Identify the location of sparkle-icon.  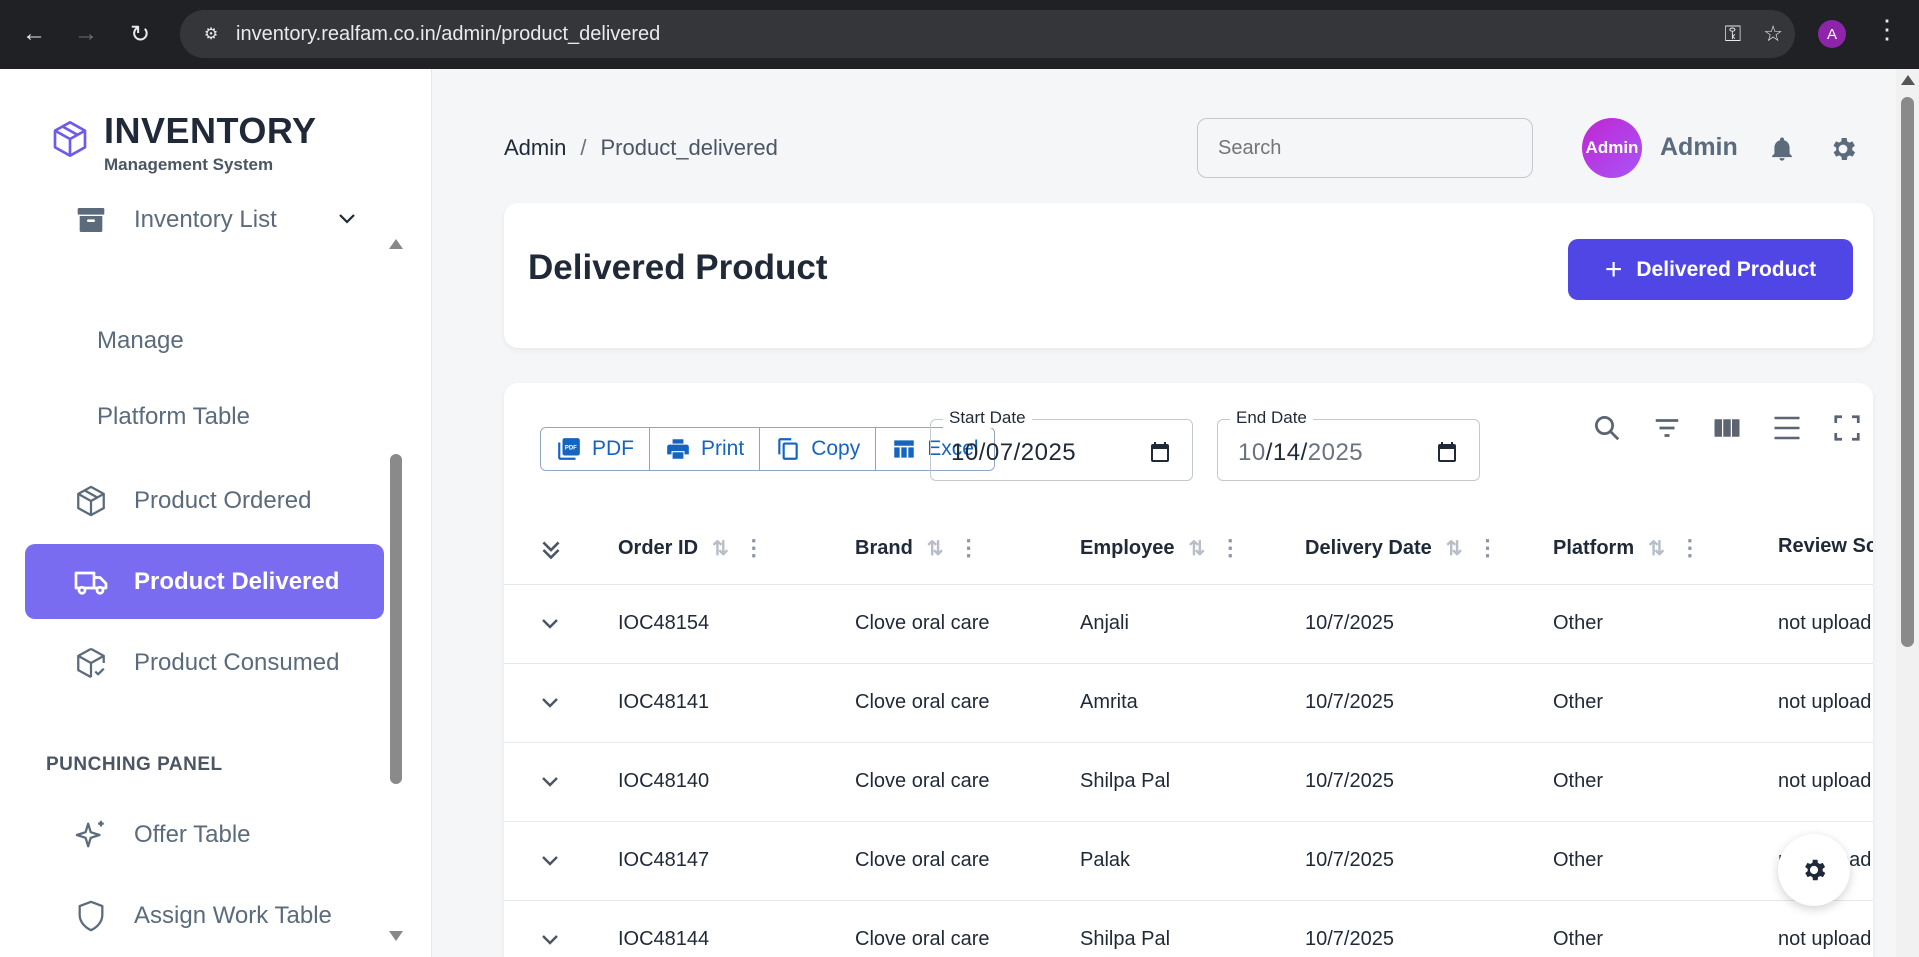
(91, 835).